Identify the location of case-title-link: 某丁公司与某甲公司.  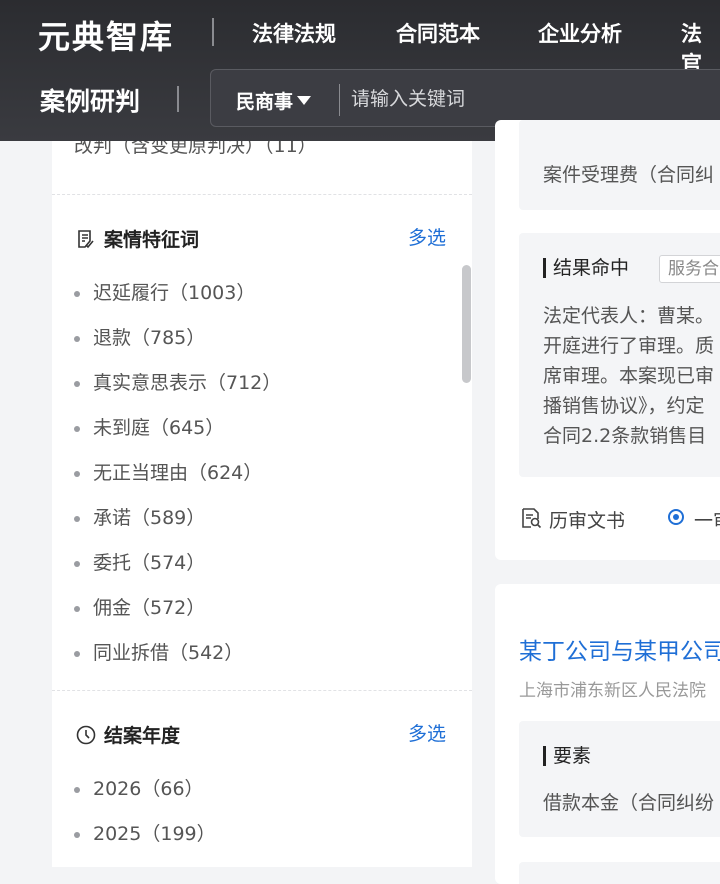
(619, 649).